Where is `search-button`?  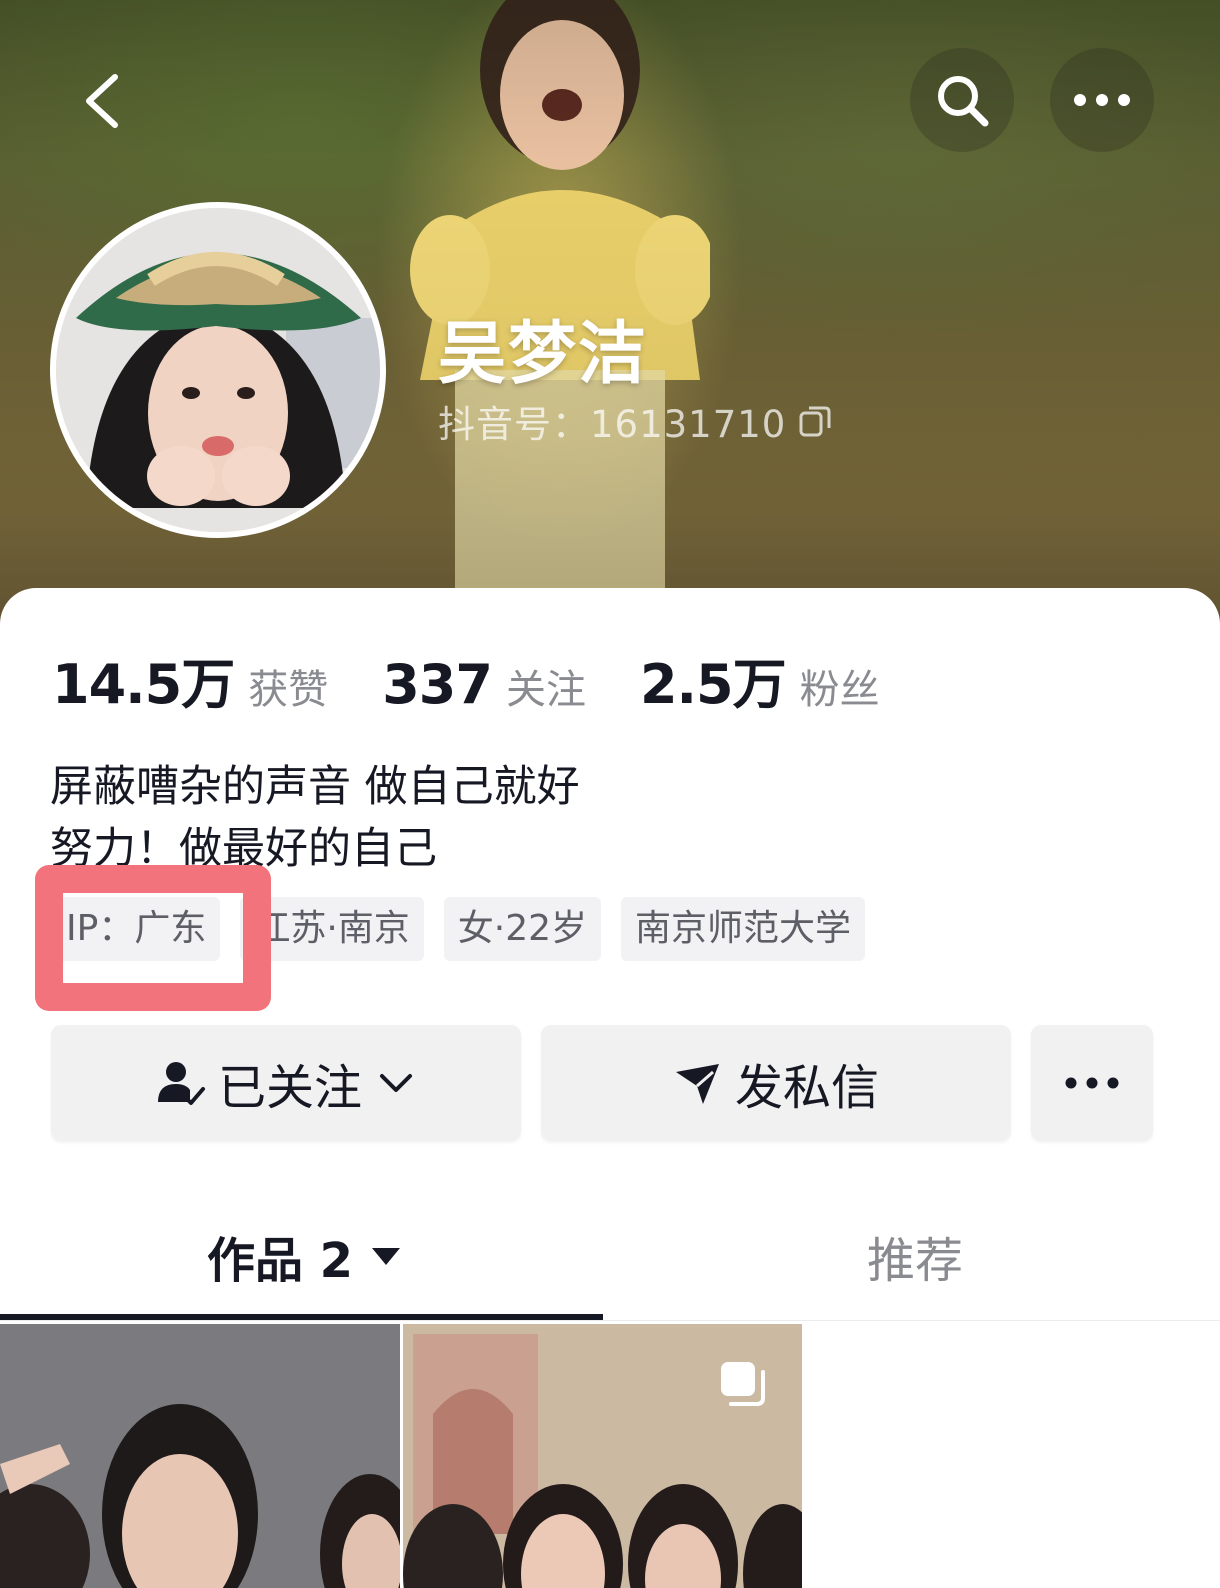 search-button is located at coordinates (962, 100).